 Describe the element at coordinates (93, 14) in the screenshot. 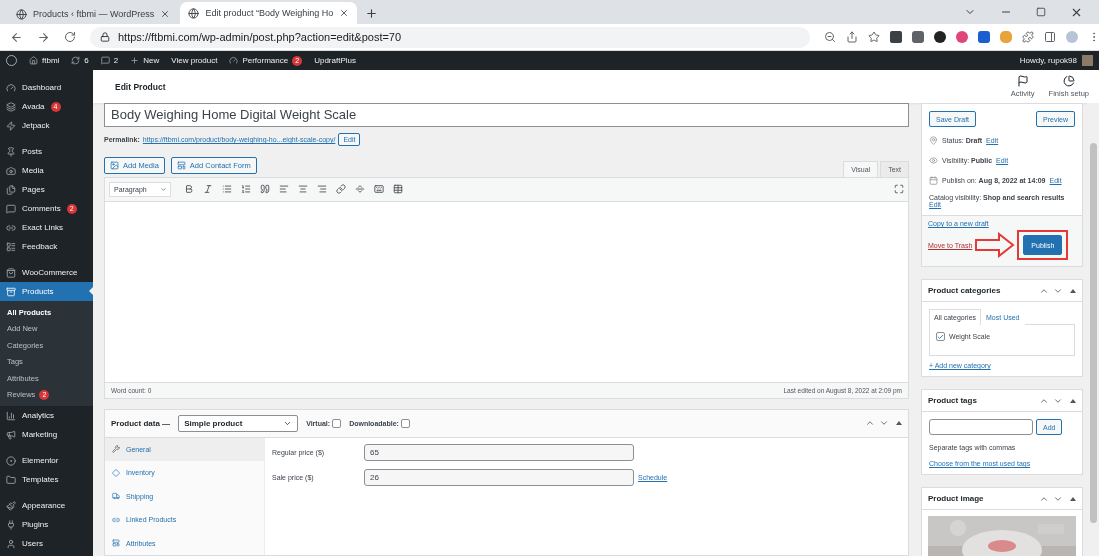

I see `browser-tab: Products ‹ ftbmi — WordPress` at that location.